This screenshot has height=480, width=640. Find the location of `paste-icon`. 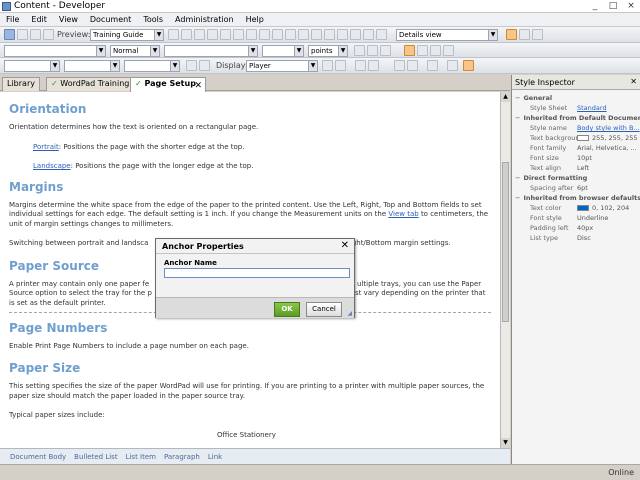

paste-icon is located at coordinates (238, 34).